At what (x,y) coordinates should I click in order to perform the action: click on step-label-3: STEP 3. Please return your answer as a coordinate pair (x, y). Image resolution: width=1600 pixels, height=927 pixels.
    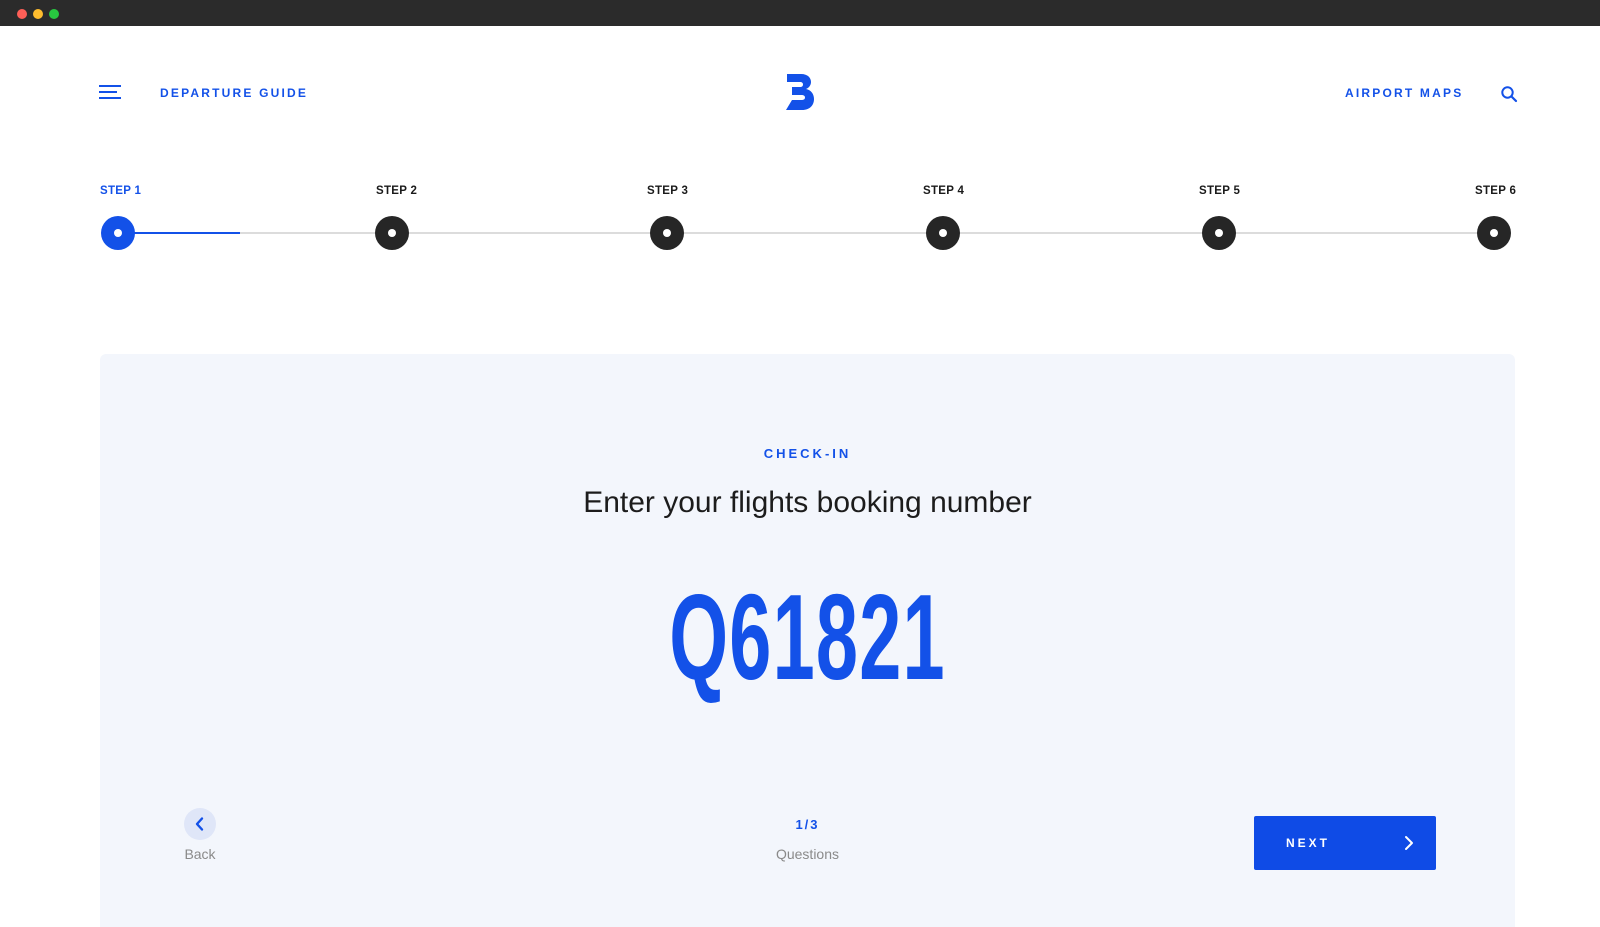
    Looking at the image, I should click on (668, 191).